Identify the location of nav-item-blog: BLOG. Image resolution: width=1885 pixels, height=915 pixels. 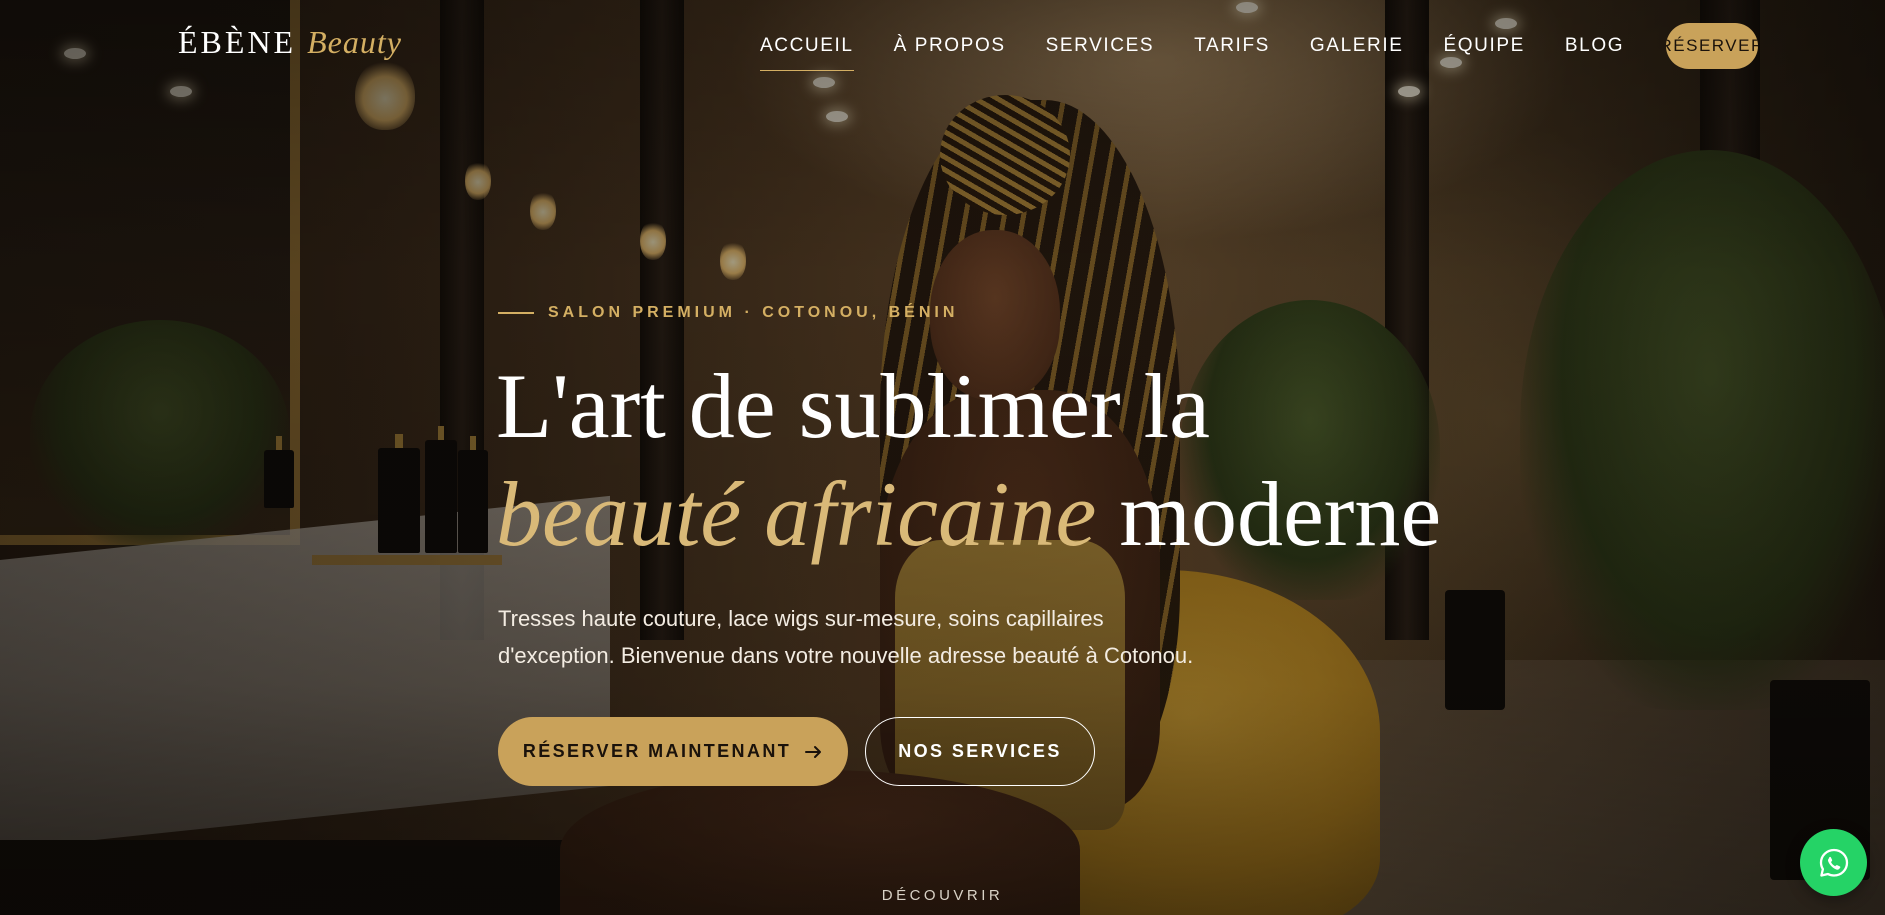
(1594, 46).